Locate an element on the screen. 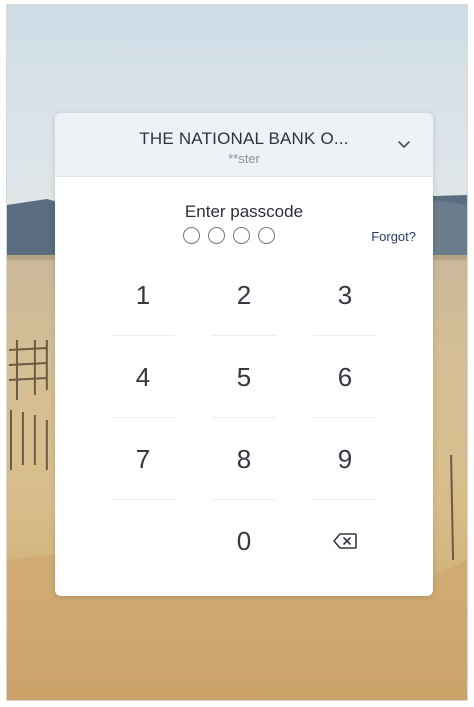  backspace-button is located at coordinates (345, 541).